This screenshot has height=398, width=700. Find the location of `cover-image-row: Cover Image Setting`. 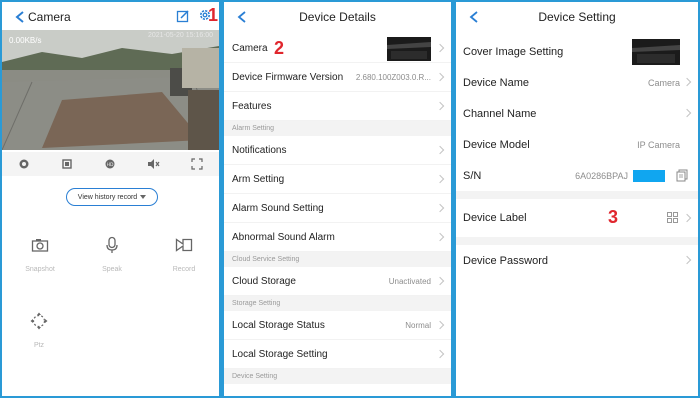

cover-image-row: Cover Image Setting is located at coordinates (577, 51).